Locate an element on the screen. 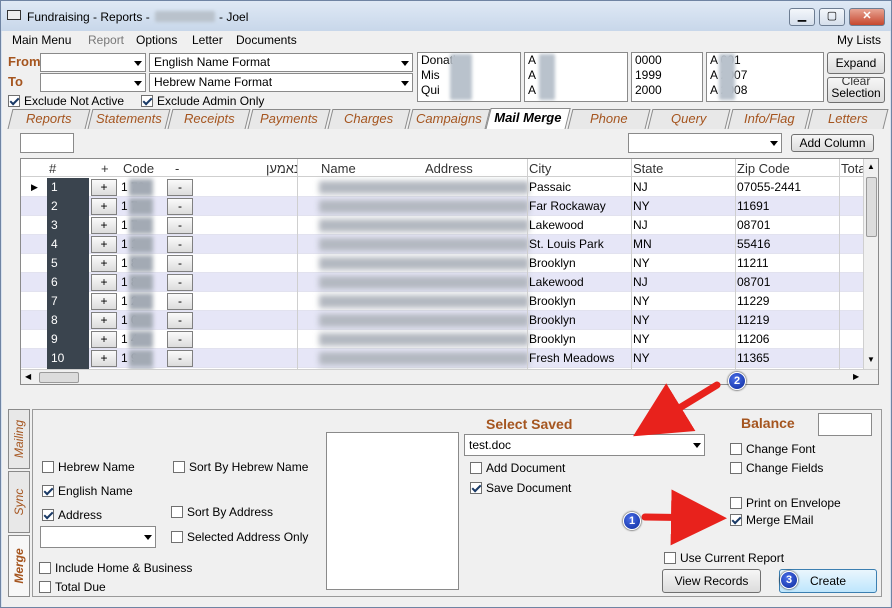 The height and width of the screenshot is (608, 892). annotation-badge-2: 2 is located at coordinates (737, 381).